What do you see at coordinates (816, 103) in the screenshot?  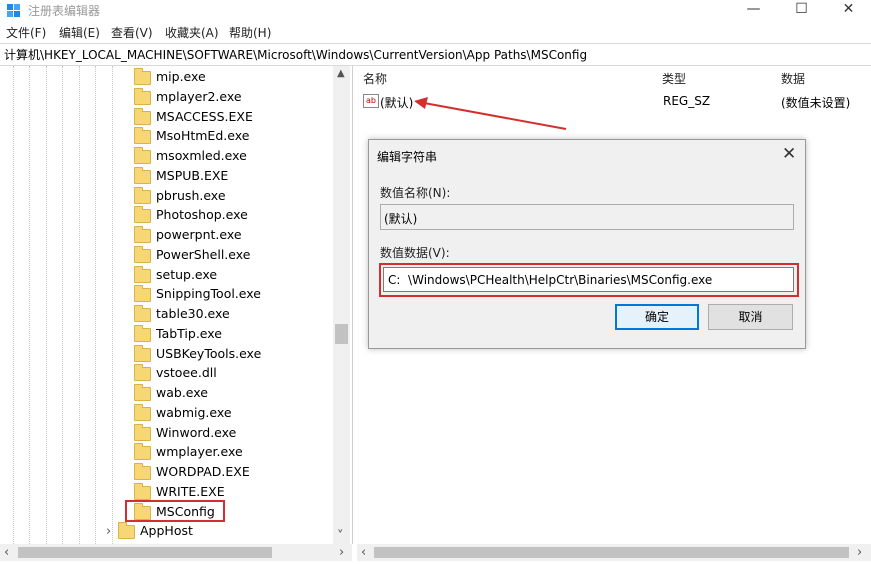 I see `value-data-cell: (数值未设置)` at bounding box center [816, 103].